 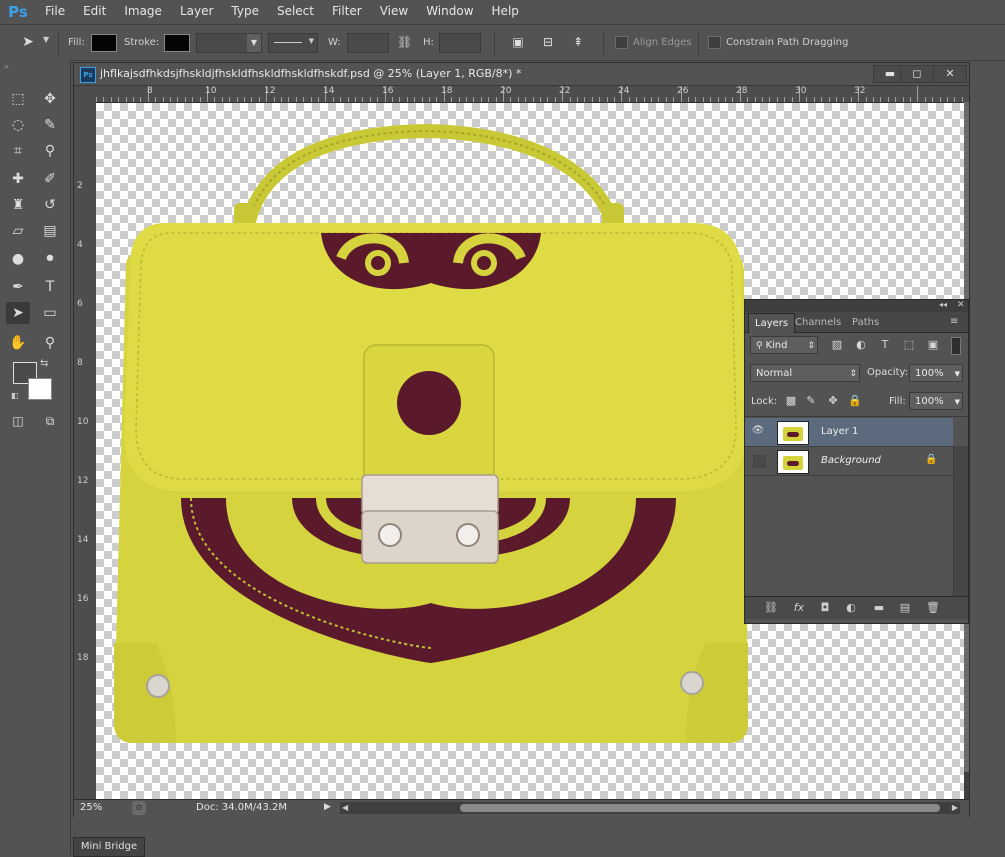 I want to click on filter-shape-icon: ⬚, so click(x=909, y=345).